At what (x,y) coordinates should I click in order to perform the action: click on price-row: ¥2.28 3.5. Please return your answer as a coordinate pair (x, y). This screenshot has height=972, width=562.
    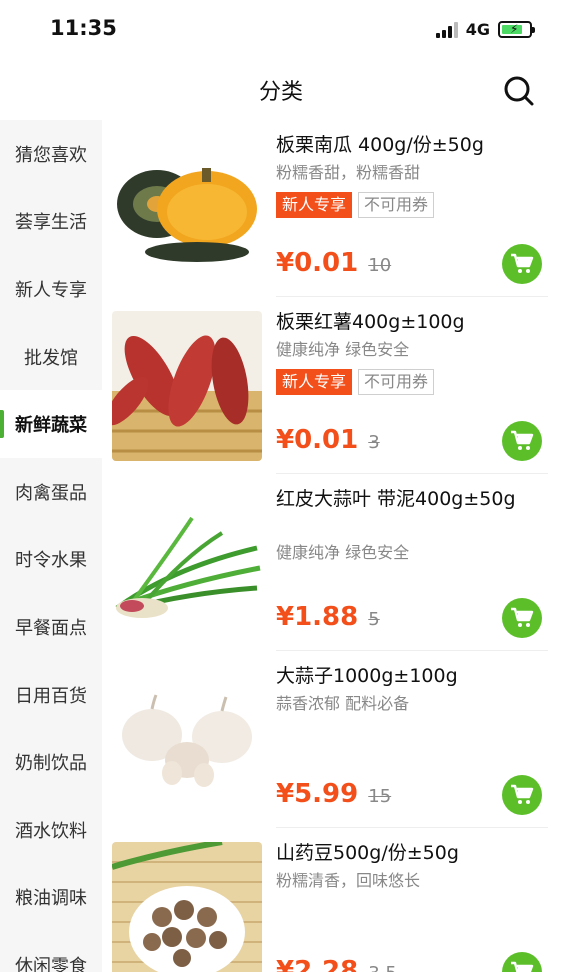
    Looking at the image, I should click on (336, 964).